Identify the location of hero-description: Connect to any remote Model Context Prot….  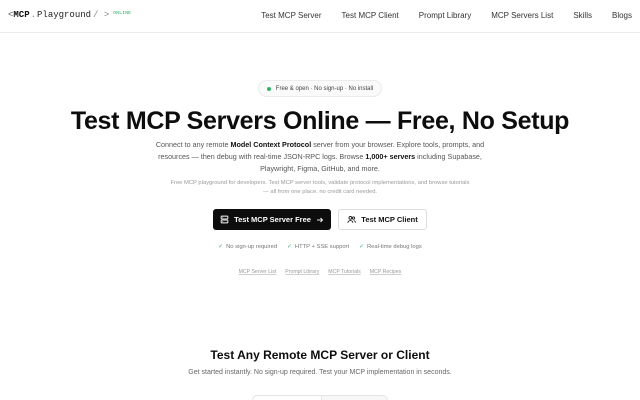
(320, 157).